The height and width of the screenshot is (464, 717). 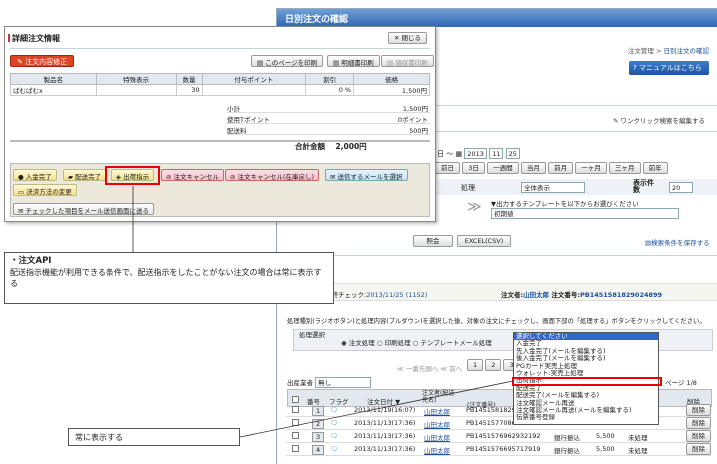 I want to click on annotation-body: 配送指示機能が利用できる条件で、配送指示をしたことがない注文の場合は常に表示する, so click(x=166, y=278).